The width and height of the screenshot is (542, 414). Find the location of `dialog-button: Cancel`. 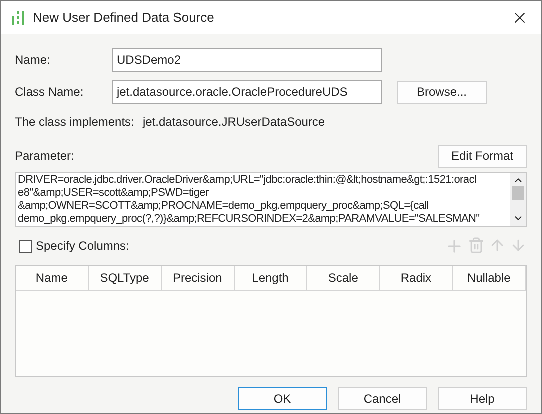

dialog-button: Cancel is located at coordinates (382, 398).